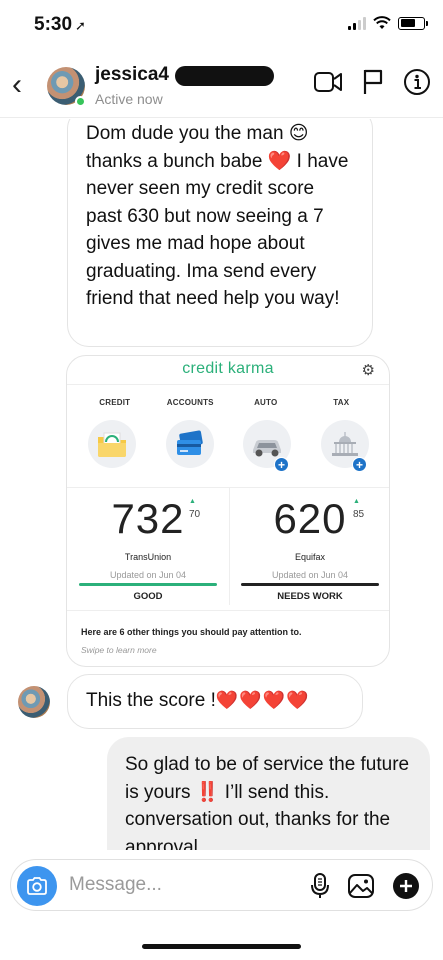 The image size is (443, 960). I want to click on score-rating: GOOD, so click(148, 596).